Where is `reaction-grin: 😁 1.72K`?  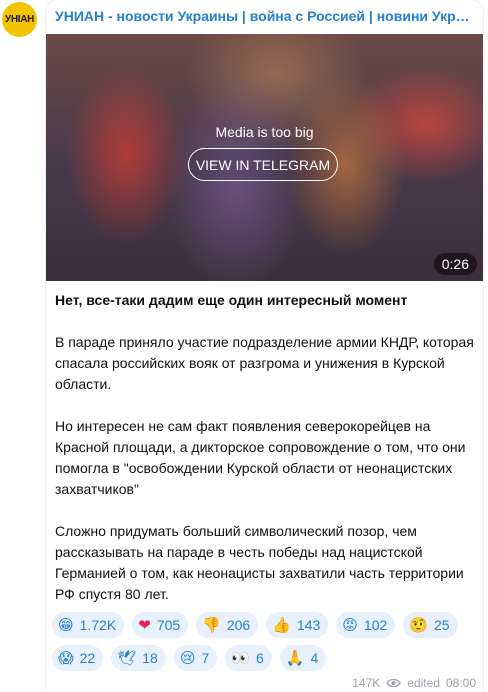 reaction-grin: 😁 1.72K is located at coordinates (88, 625).